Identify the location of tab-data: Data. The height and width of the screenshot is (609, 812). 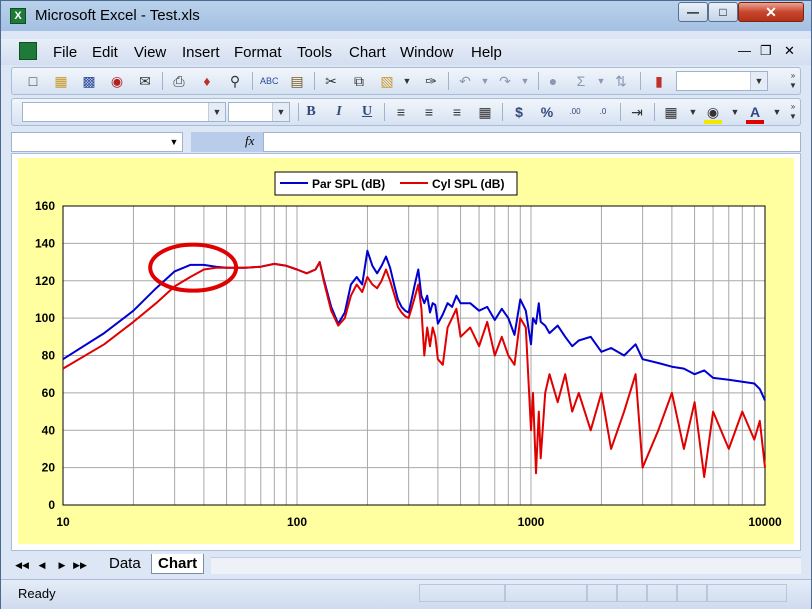
(125, 564).